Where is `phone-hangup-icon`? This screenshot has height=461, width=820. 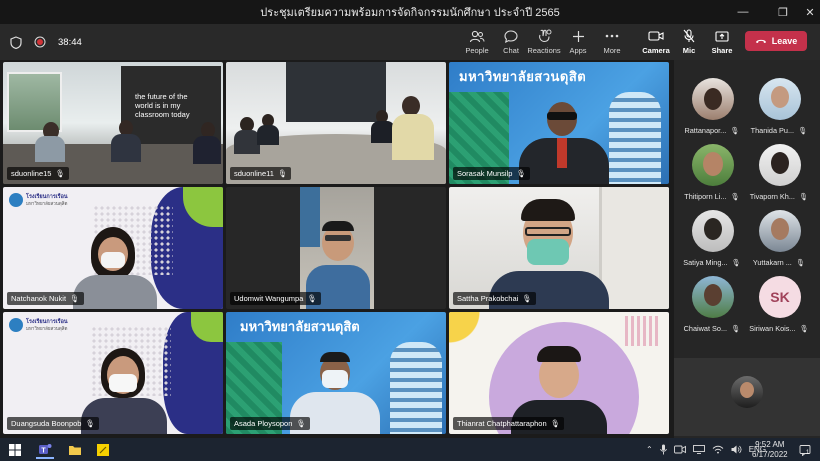 phone-hangup-icon is located at coordinates (761, 41).